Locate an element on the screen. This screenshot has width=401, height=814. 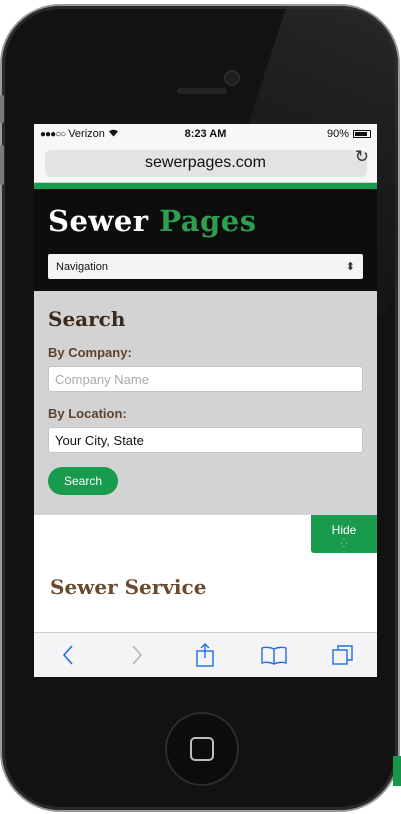
hide-button: Hide ⁛ is located at coordinates (344, 534).